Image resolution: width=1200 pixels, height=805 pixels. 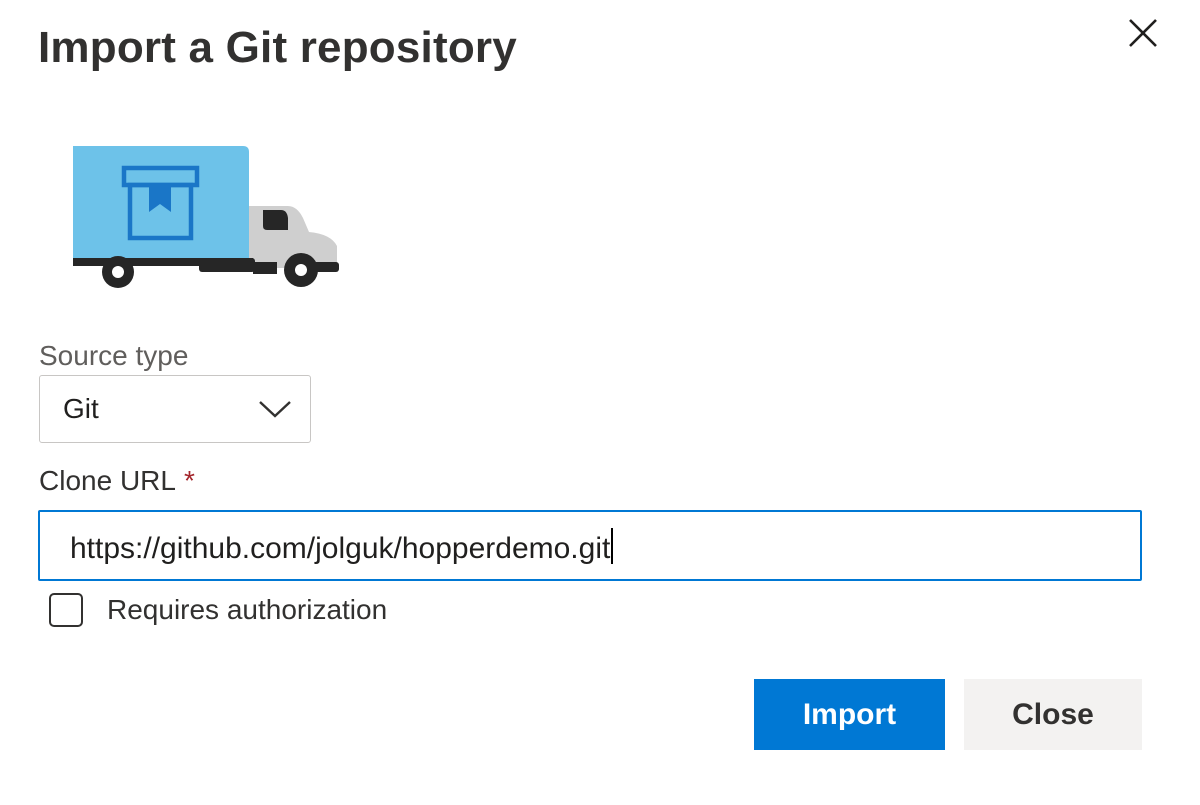 I want to click on chevron-down-icon, so click(x=275, y=409).